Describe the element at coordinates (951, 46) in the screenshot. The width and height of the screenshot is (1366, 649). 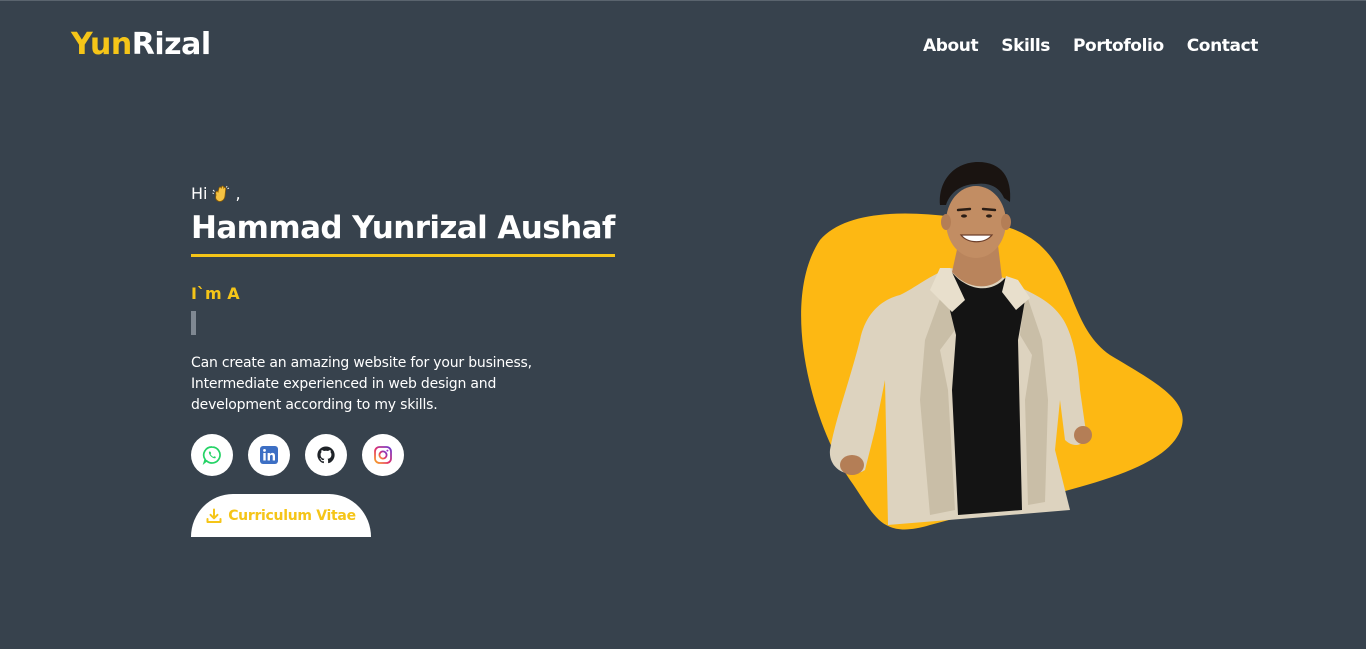
I see `nav-about: About` at that location.